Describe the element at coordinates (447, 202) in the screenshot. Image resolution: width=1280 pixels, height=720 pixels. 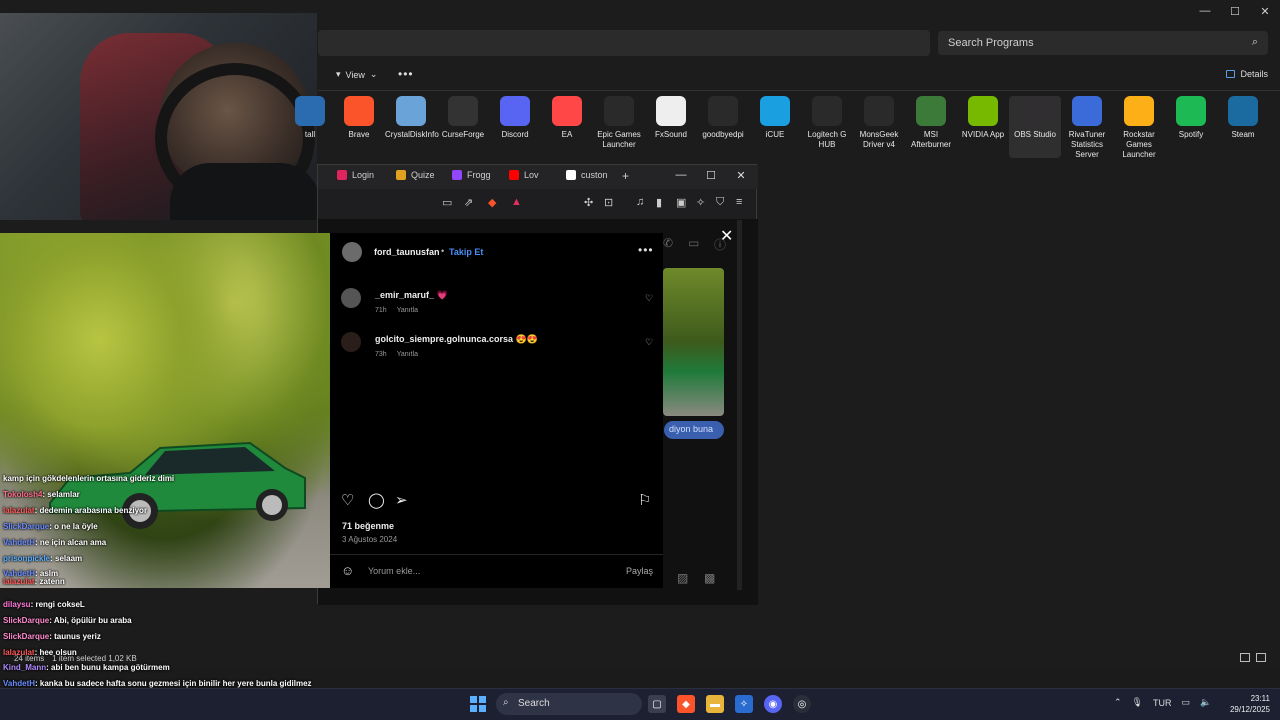
I see `cast-icon: ▭` at that location.